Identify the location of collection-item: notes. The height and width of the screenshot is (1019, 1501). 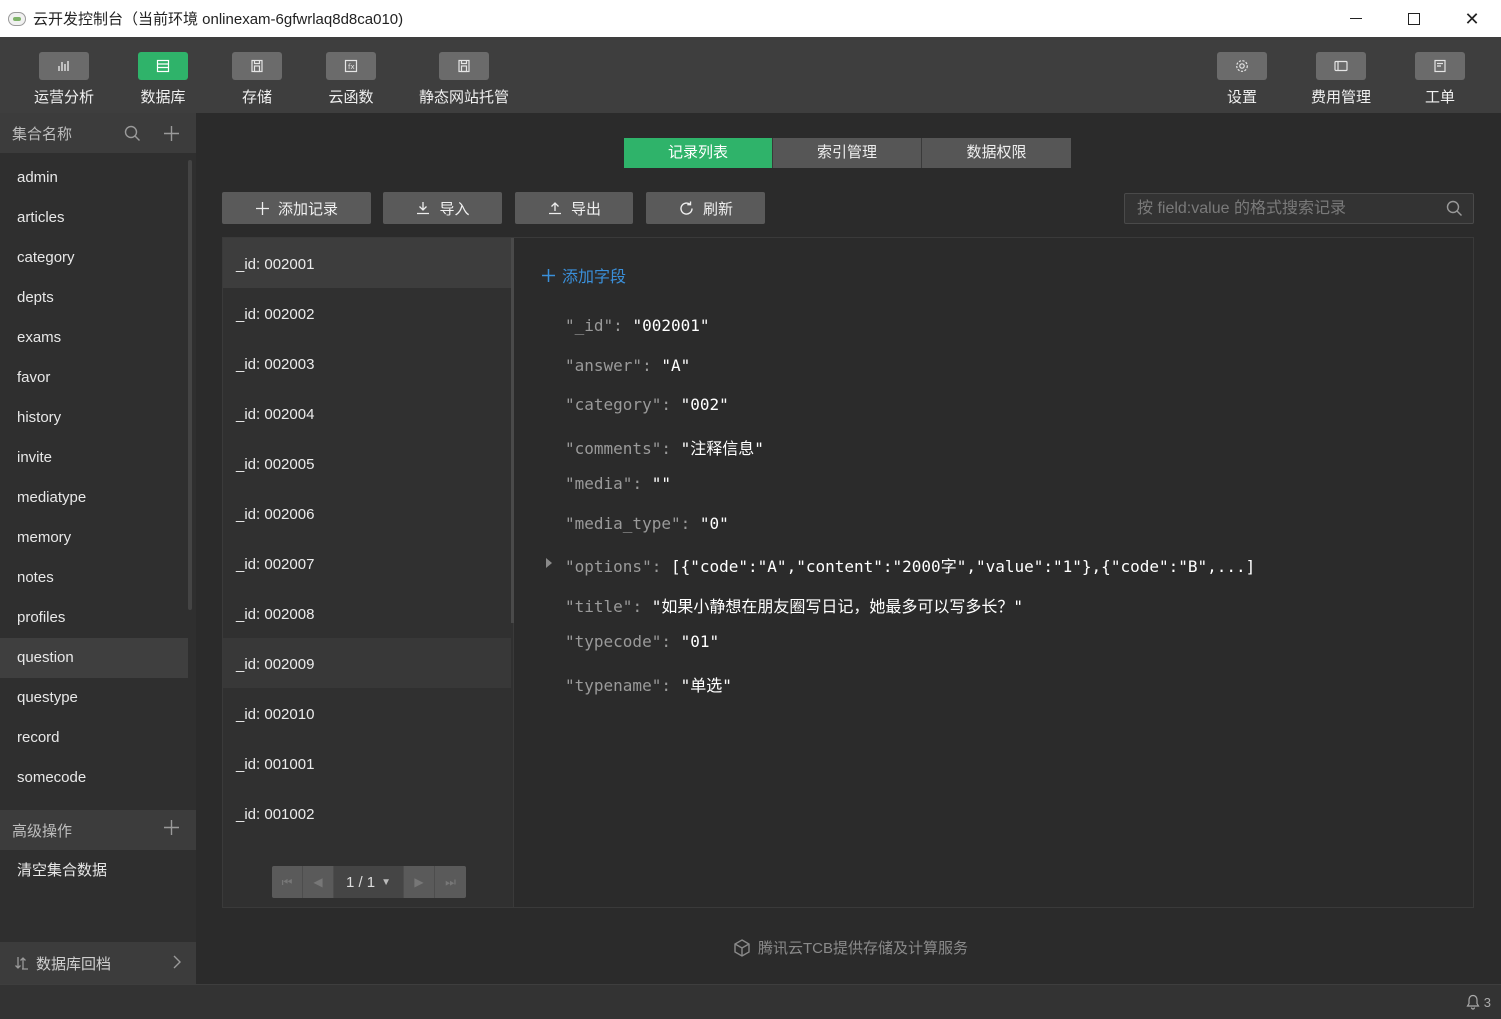
(98, 578).